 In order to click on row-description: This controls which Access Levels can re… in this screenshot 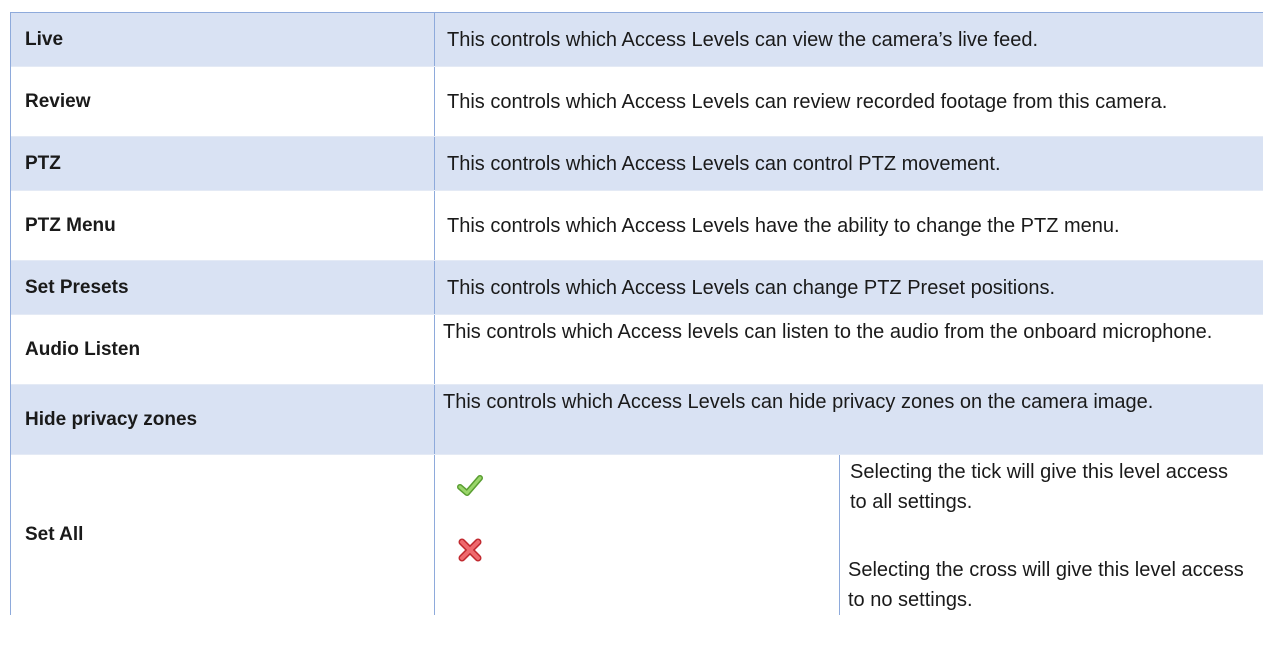, I will do `click(807, 101)`.